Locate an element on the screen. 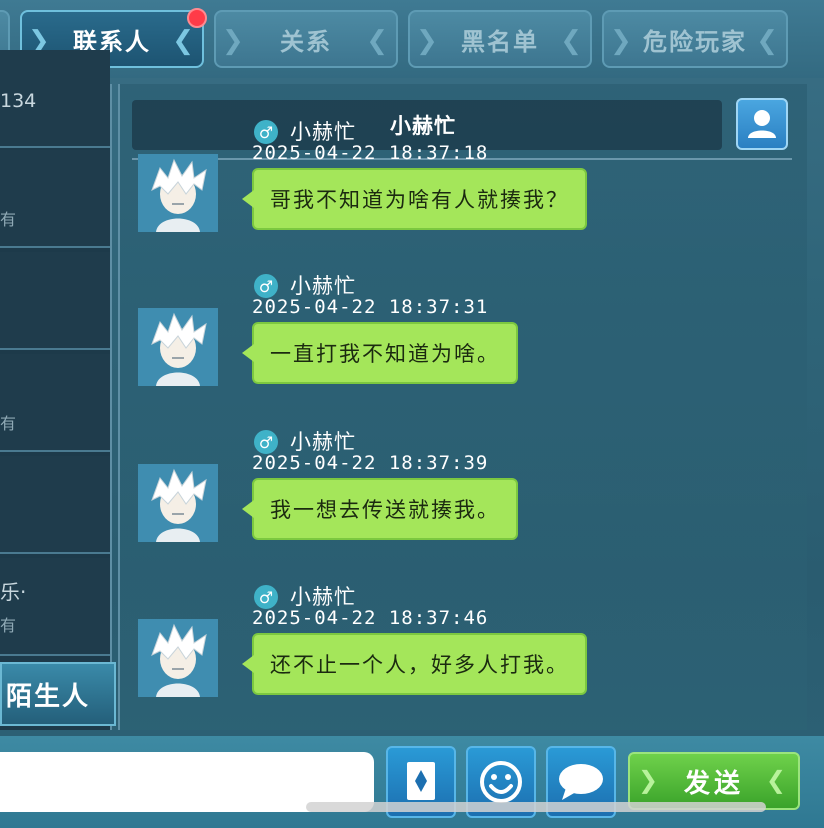 The image size is (824, 828). chat-message: ♂ 小赫忙 2025-04-22 18:37:18 哥我不知道为啥有人就揍我？ is located at coordinates (468, 192).